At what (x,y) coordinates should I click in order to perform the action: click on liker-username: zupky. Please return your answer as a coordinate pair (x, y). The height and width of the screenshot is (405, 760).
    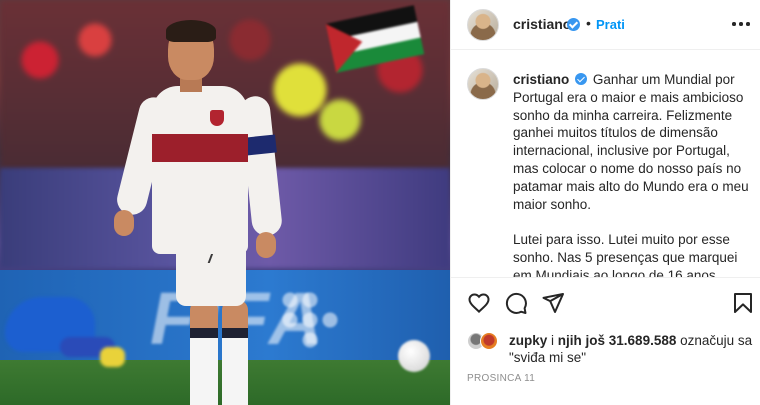
    Looking at the image, I should click on (528, 340).